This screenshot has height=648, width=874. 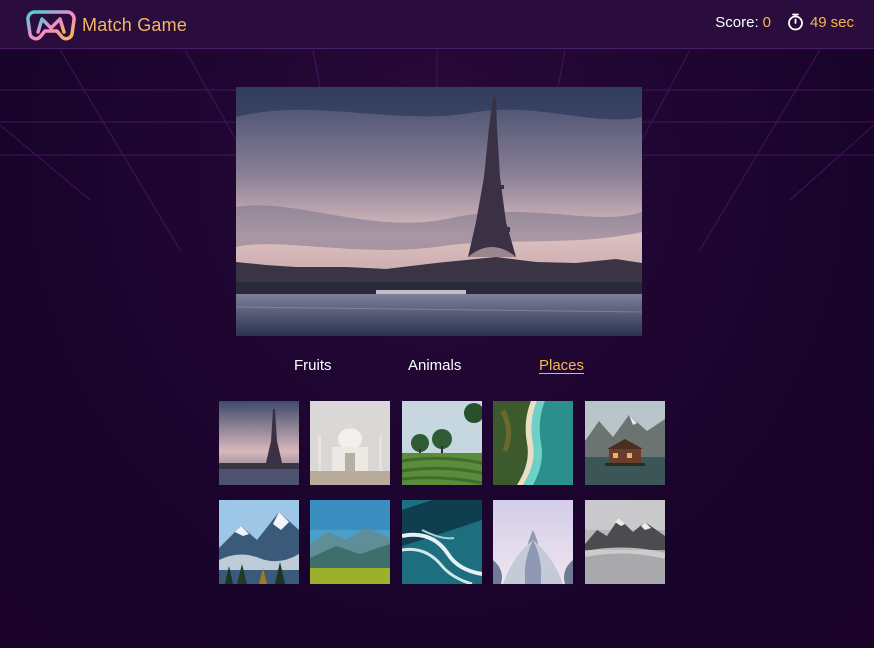 What do you see at coordinates (313, 365) in the screenshot?
I see `tab-fruits: Fruits` at bounding box center [313, 365].